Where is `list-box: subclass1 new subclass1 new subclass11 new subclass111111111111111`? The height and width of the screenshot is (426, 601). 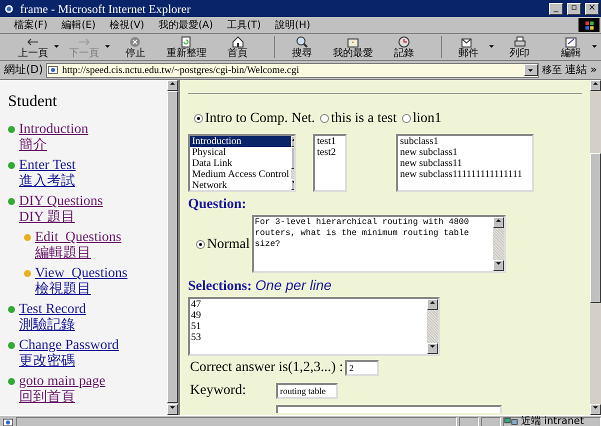 list-box: subclass1 new subclass1 new subclass11 new subclass111111111111111 is located at coordinates (465, 163).